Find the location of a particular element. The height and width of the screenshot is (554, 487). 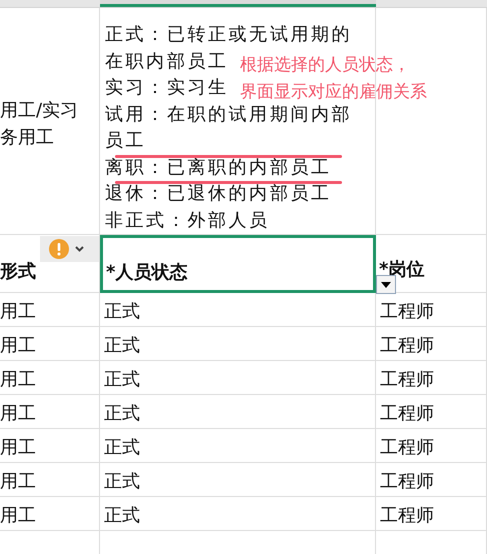

warning-icon is located at coordinates (59, 249).